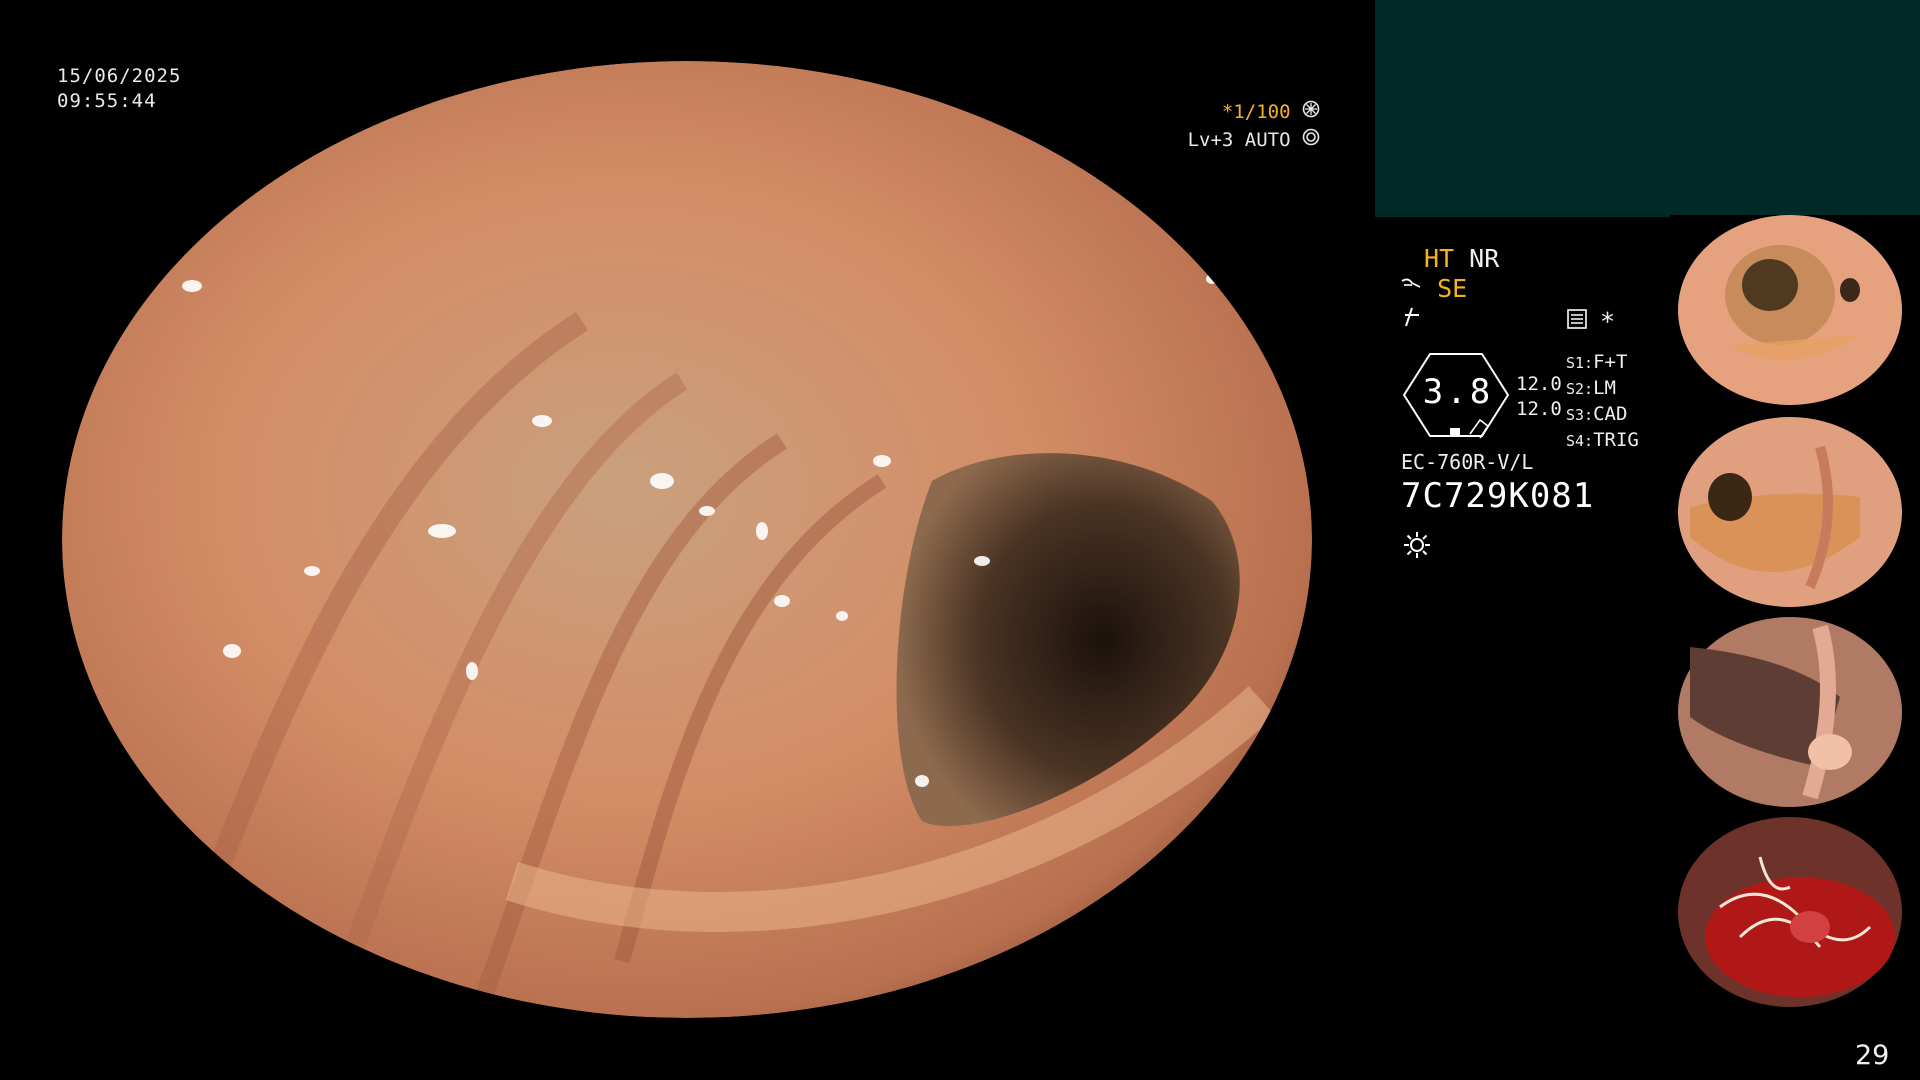  I want to click on date-text: 15/06/2025, so click(119, 76).